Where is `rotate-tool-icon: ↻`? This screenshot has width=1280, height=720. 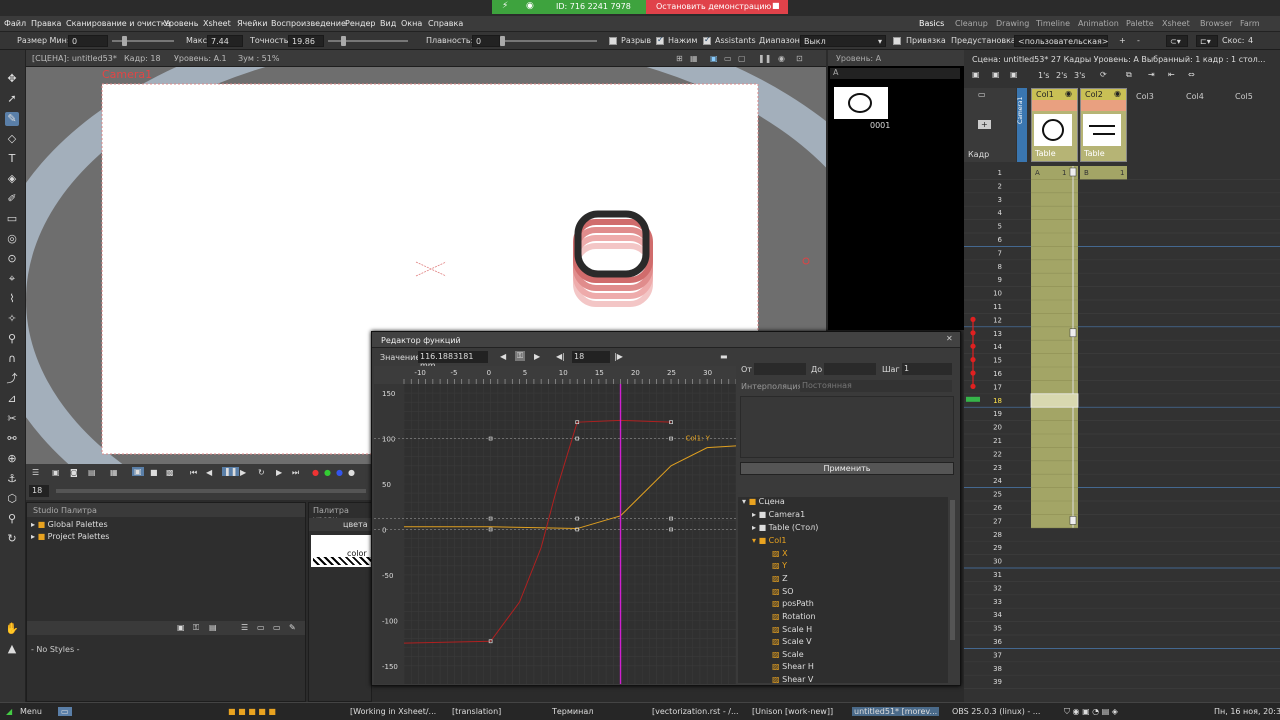
rotate-tool-icon: ↻ is located at coordinates (12, 539).